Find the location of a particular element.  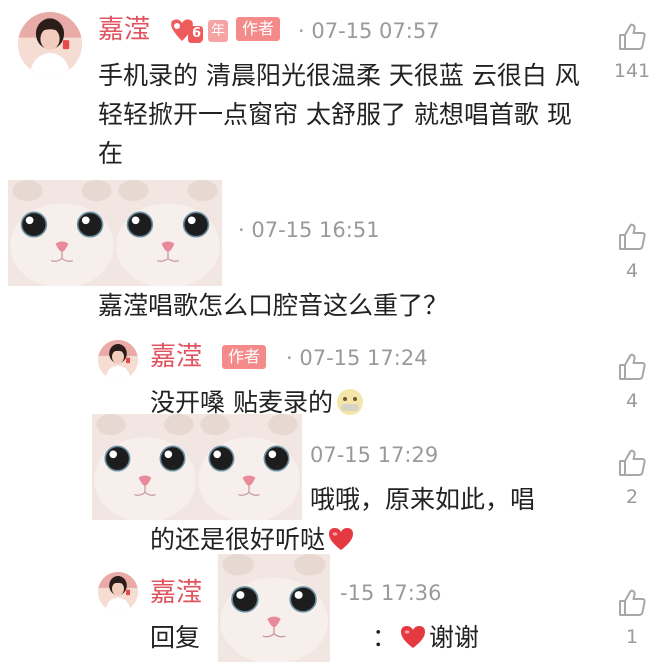

reply-text-content: 的还是很好听哒 is located at coordinates (238, 539).